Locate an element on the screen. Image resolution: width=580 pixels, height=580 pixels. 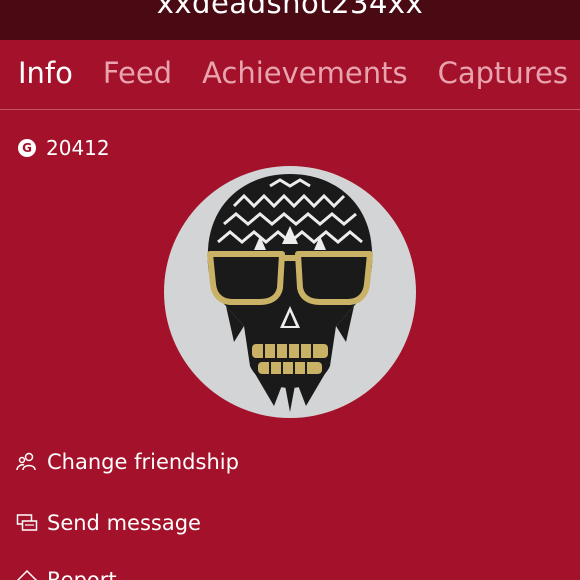
title-bar: xxdeadshot234xx is located at coordinates (290, 20).